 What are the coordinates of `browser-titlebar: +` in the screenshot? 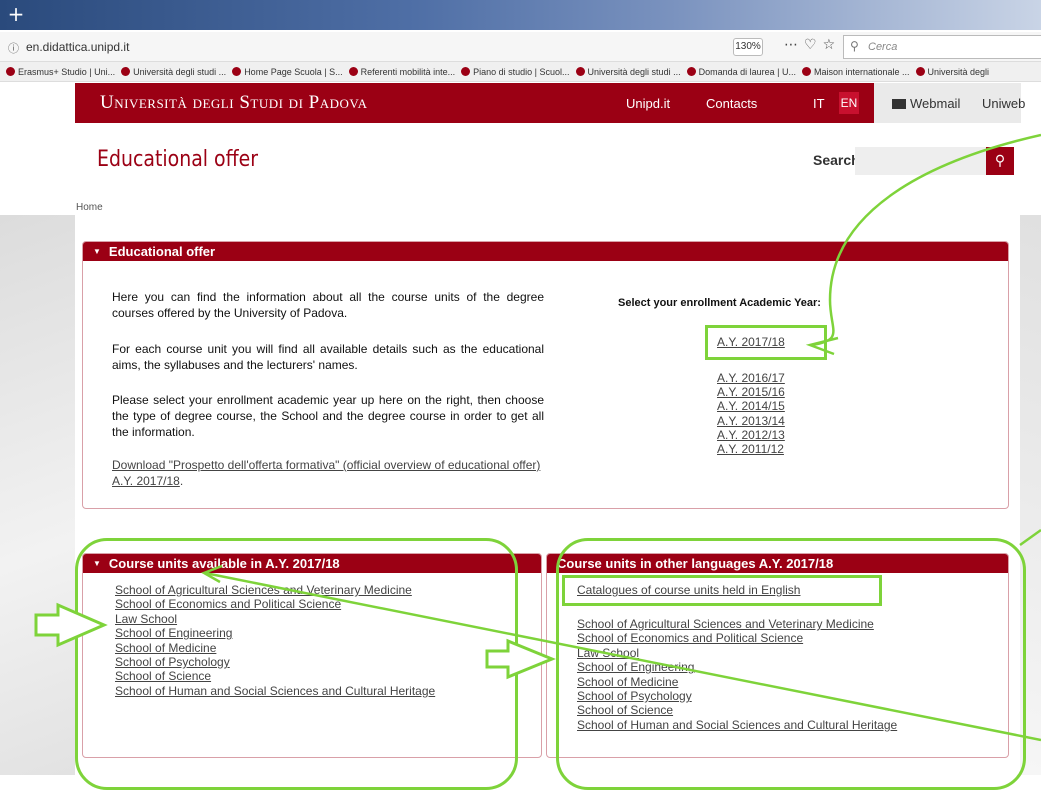 It's located at (520, 15).